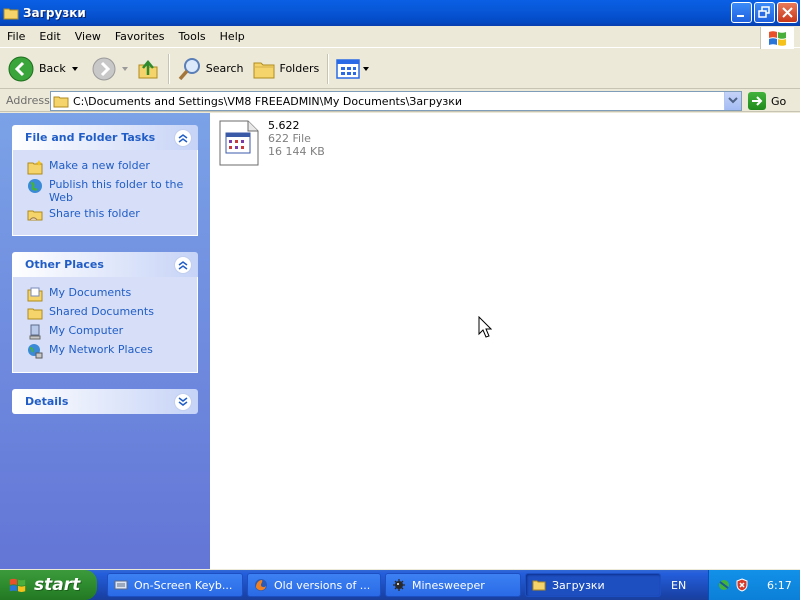 The image size is (800, 600). Describe the element at coordinates (99, 165) in the screenshot. I see `task-label: Make a new folder` at that location.